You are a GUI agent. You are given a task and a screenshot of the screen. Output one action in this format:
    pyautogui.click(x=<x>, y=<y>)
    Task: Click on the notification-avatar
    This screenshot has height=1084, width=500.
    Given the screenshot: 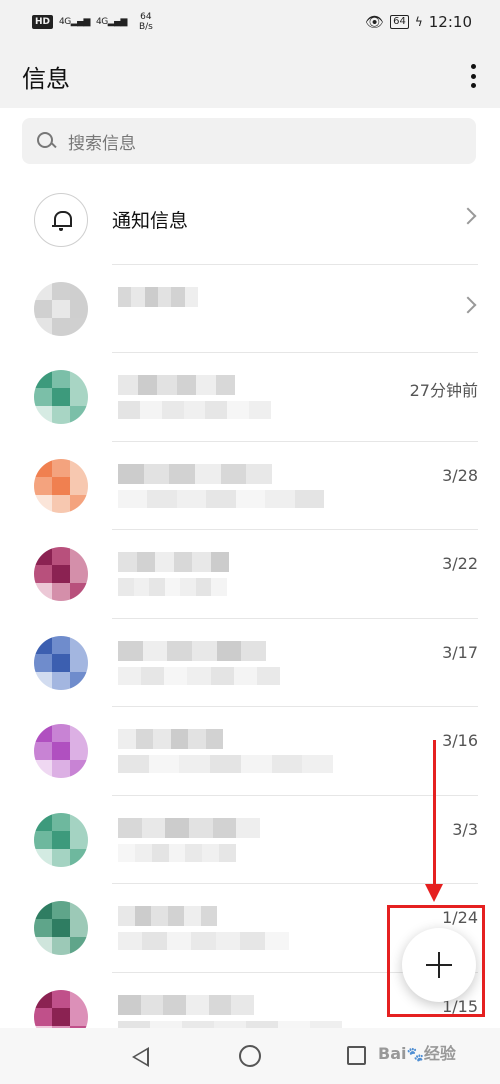 What is the action you would take?
    pyautogui.click(x=61, y=220)
    